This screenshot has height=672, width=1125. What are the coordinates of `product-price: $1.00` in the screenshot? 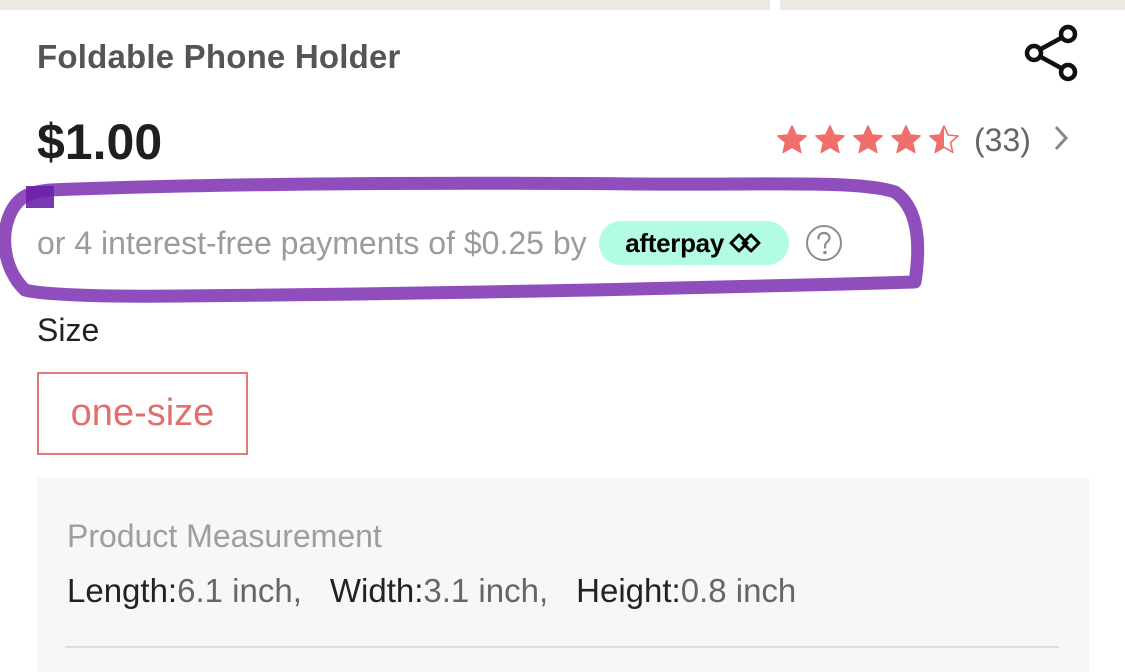 It's located at (100, 142).